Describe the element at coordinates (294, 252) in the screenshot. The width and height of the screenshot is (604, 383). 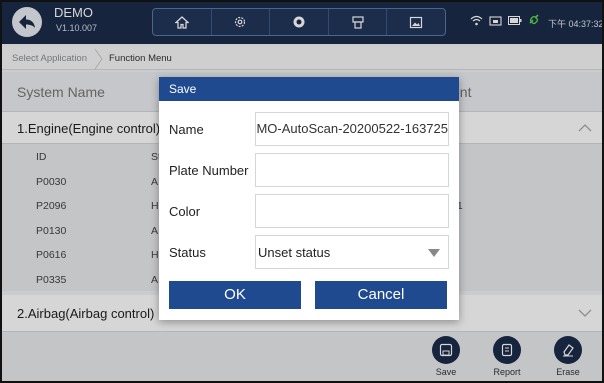
I see `status-value: Unset status` at that location.